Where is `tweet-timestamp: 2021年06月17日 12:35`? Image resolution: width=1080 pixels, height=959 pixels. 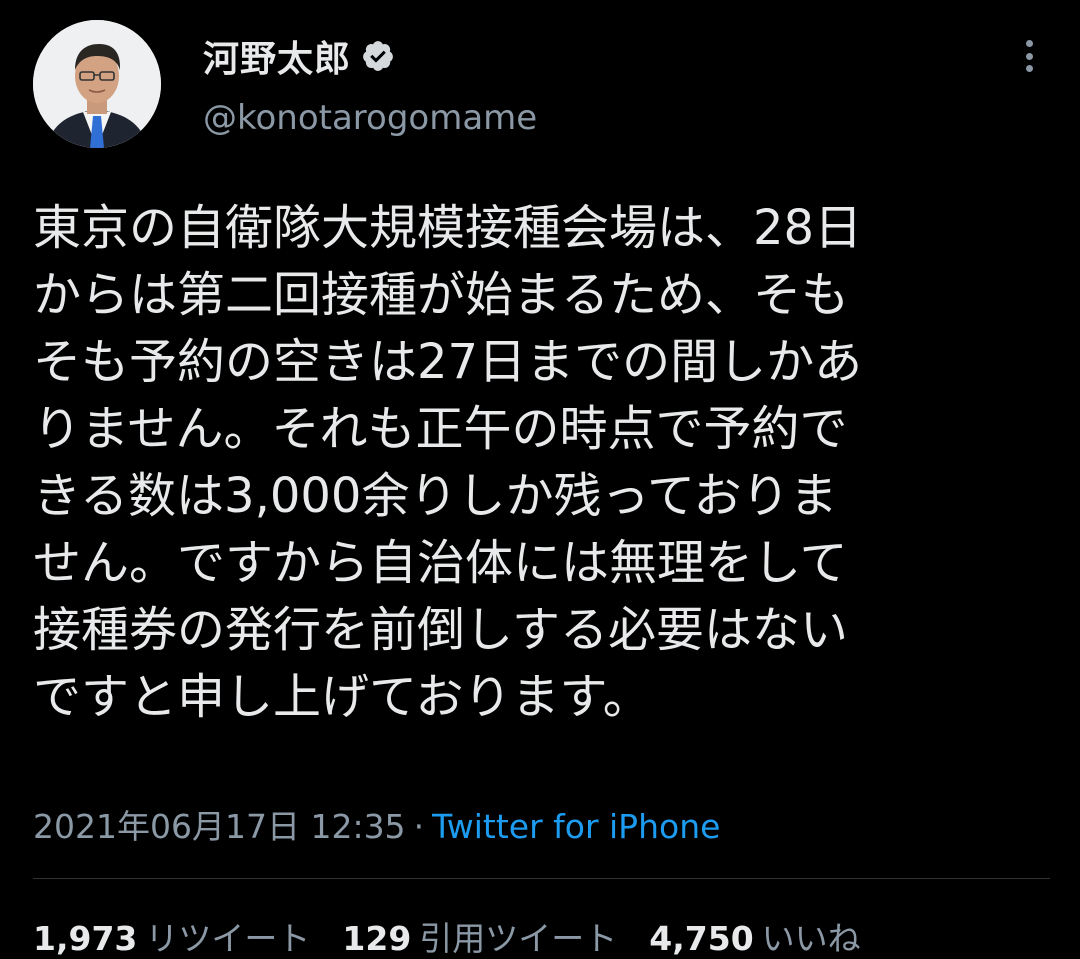
tweet-timestamp: 2021年06月17日 12:35 is located at coordinates (219, 826).